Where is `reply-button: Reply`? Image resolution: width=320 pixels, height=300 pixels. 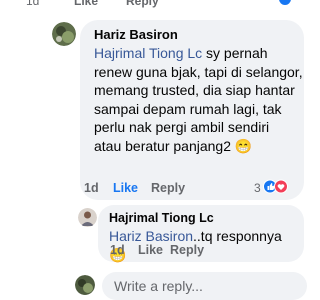
reply-button: Reply is located at coordinates (168, 188).